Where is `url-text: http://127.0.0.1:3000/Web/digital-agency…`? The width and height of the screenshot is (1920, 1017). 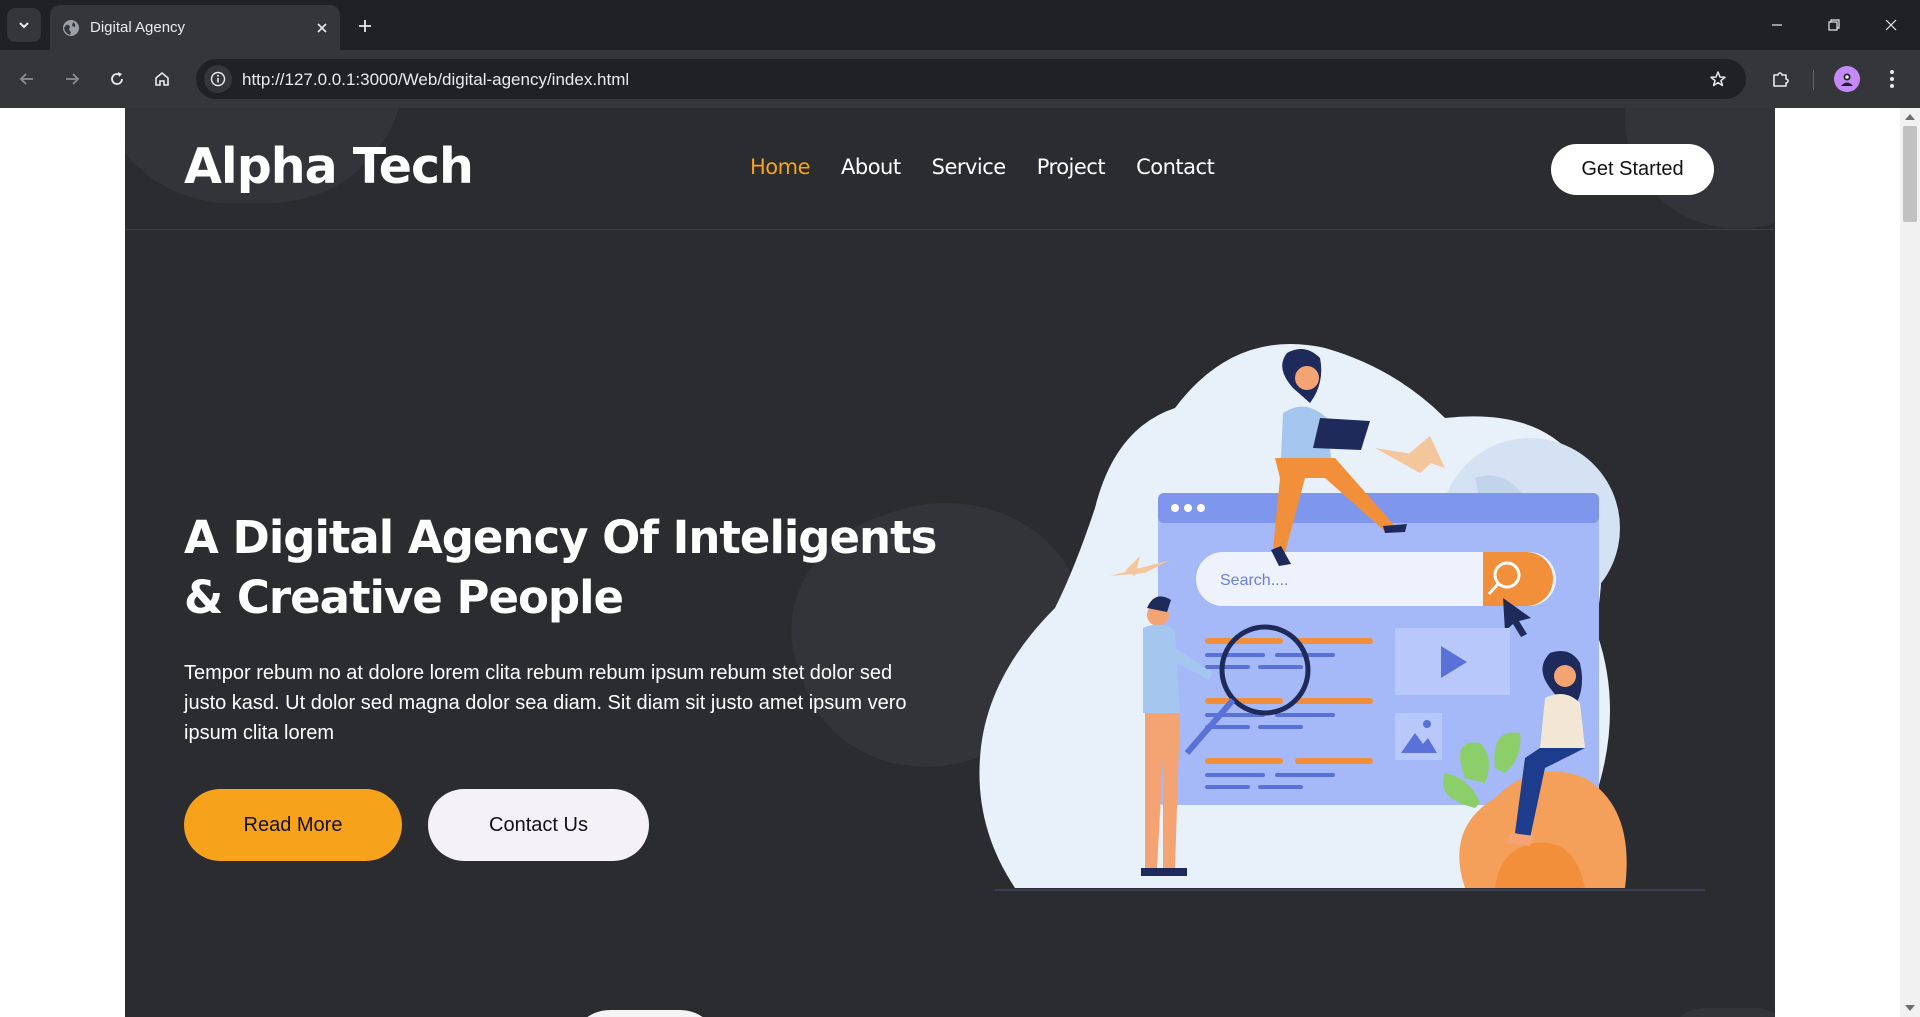
url-text: http://127.0.0.1:3000/Web/digital-agency… is located at coordinates (435, 80).